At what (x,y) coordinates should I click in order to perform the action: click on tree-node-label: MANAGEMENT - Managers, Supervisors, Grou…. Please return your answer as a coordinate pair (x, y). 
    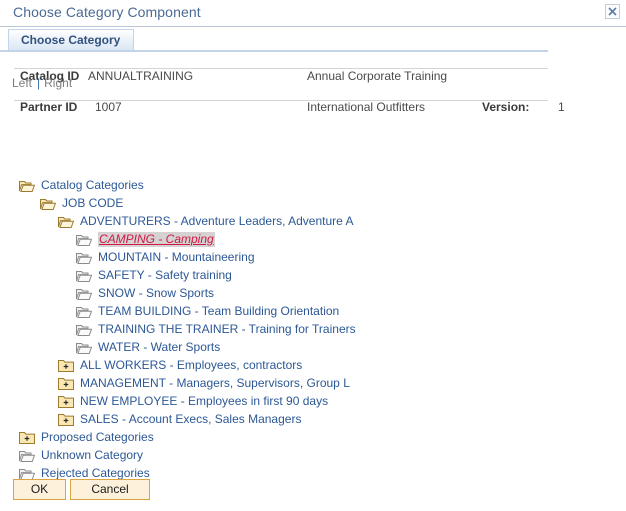
    Looking at the image, I should click on (215, 383).